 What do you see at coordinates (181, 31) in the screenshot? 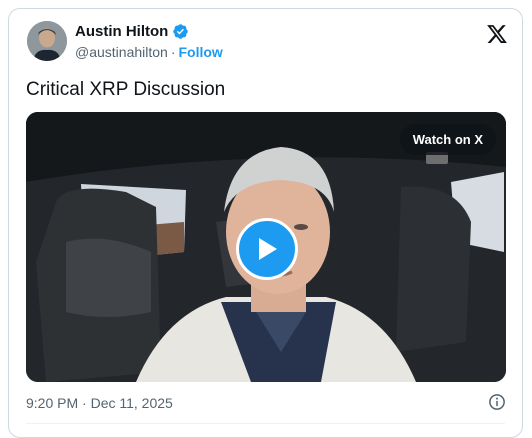
I see `verified-badge-icon` at bounding box center [181, 31].